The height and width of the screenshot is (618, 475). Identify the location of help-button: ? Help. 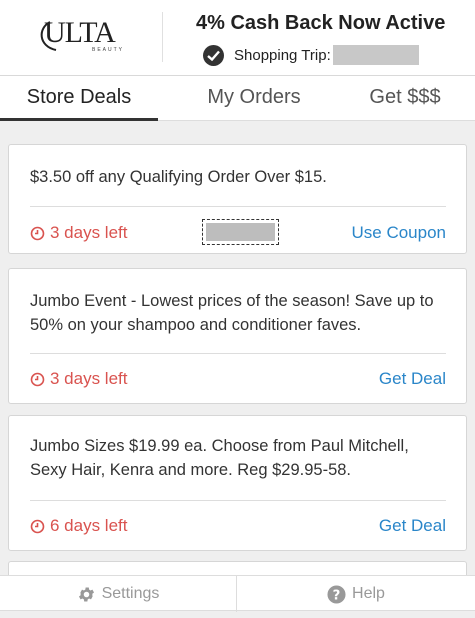
(356, 594).